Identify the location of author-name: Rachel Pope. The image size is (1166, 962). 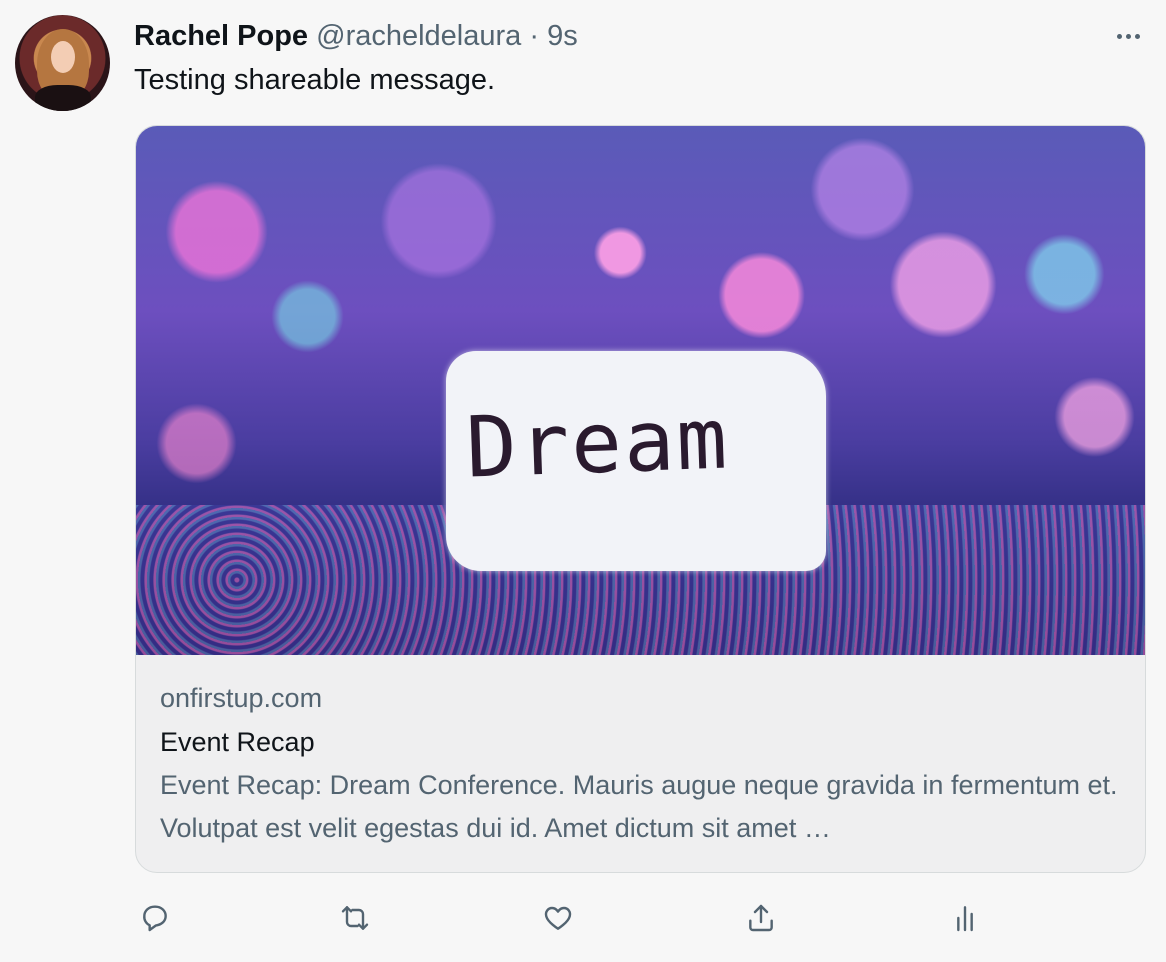
(221, 36).